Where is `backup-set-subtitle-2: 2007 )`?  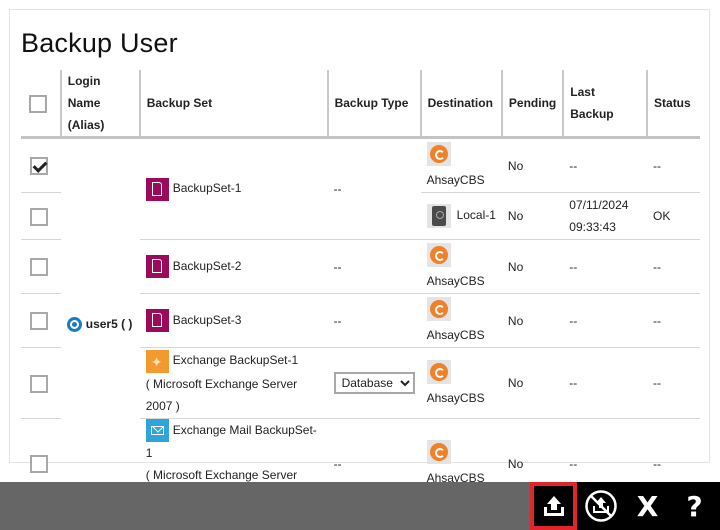 backup-set-subtitle-2: 2007 ) is located at coordinates (162, 405).